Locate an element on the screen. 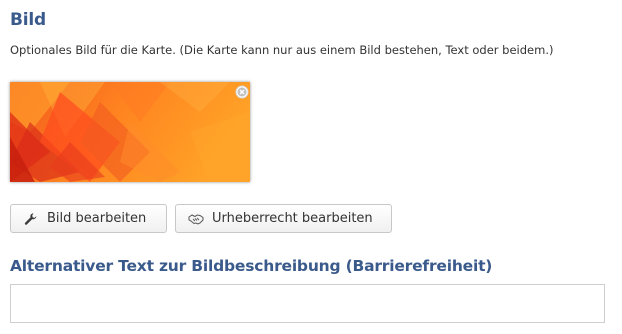 This screenshot has height=334, width=622. remove-circle-icon is located at coordinates (242, 91).